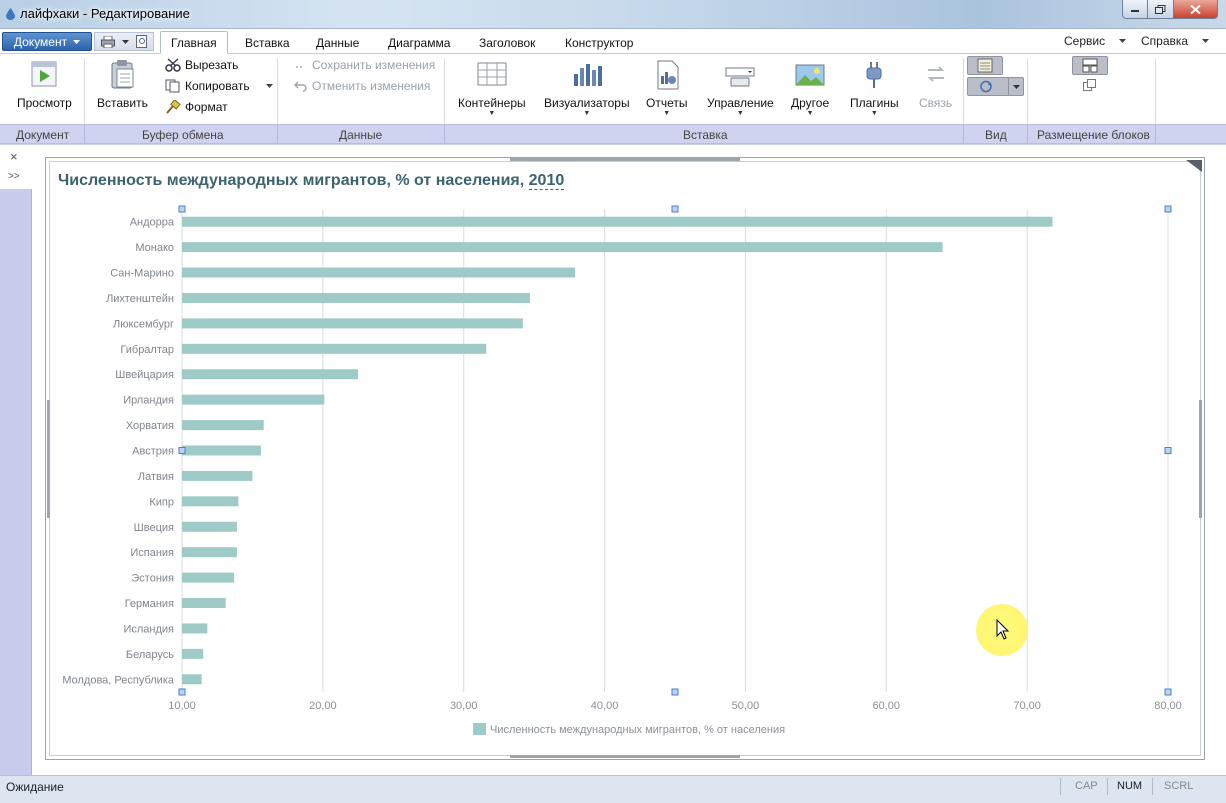  Describe the element at coordinates (464, 706) in the screenshot. I see `x-tick-label: 30,00` at that location.